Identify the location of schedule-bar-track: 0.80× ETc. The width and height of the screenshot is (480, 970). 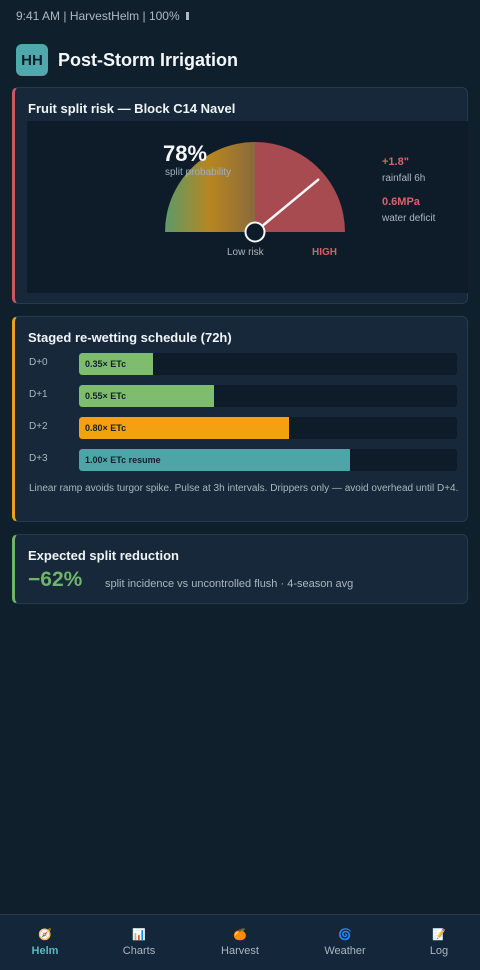
(268, 428).